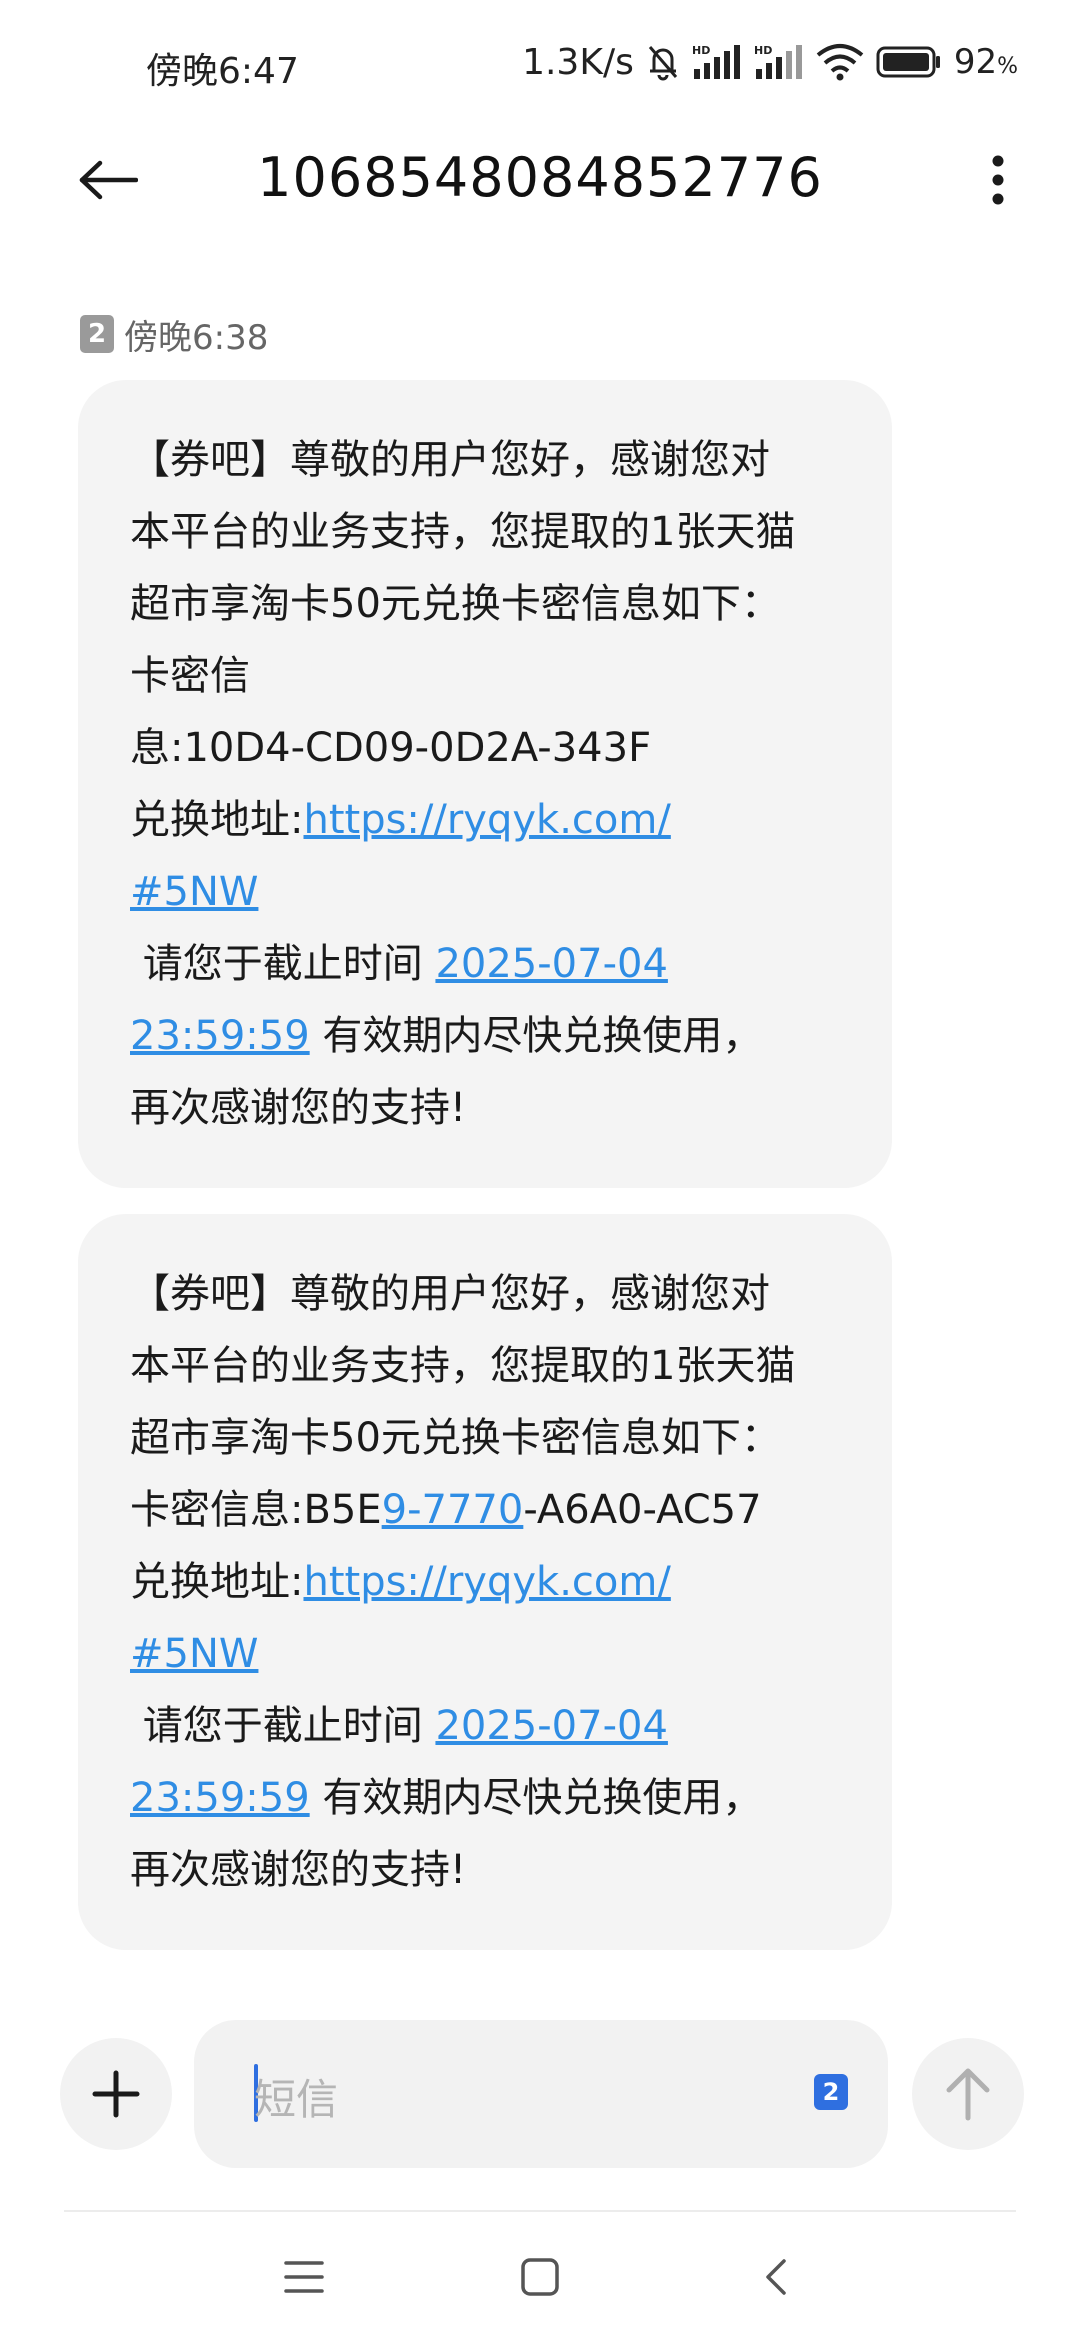 Image resolution: width=1080 pixels, height=2340 pixels. I want to click on message-line: 息:10D4-CD09-0D2A-343F, so click(391, 748).